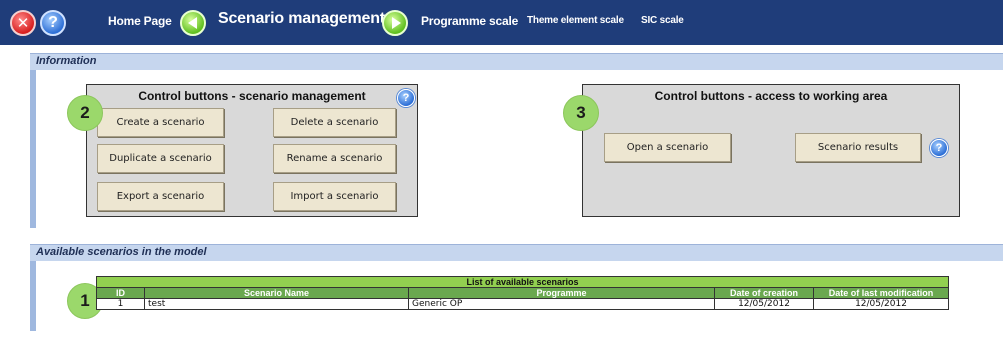 The image size is (1003, 343). I want to click on table-row: 1 test Generic OP 12/05/2012 12/05/2012, so click(522, 304).